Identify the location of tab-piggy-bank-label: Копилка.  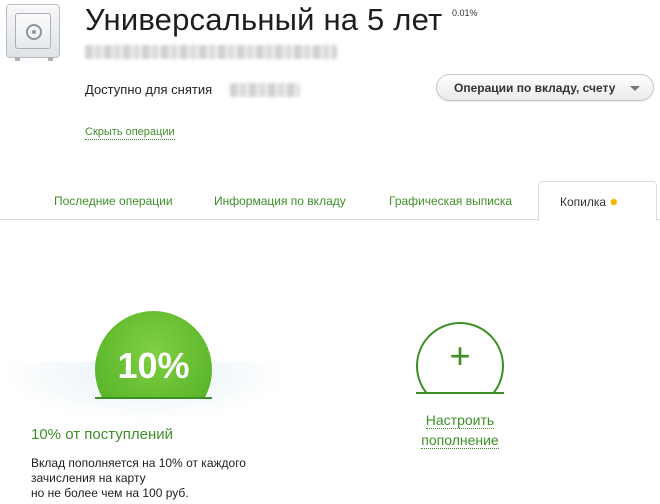
(583, 202).